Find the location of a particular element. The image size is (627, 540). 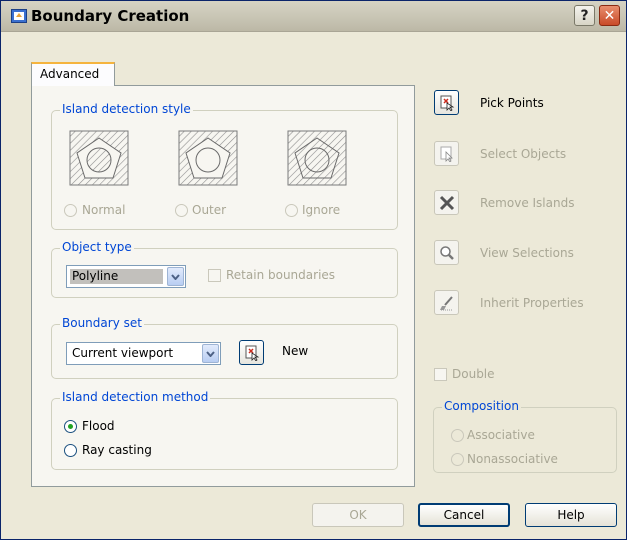

remove-islands-label: Remove Islands is located at coordinates (527, 203).